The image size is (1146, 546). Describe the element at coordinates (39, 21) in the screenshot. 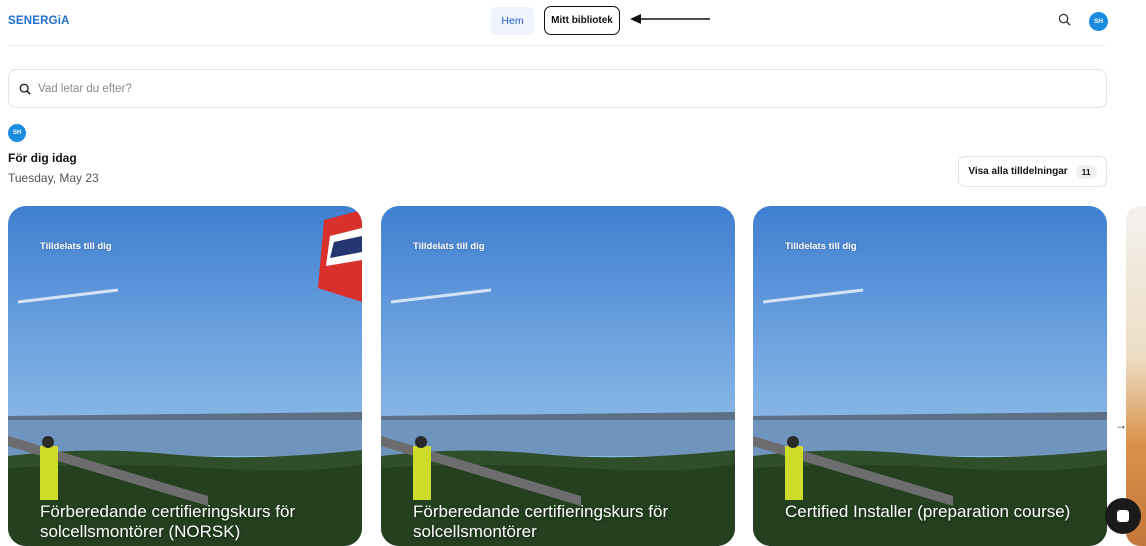

I see `senergia-logo: SENERGiA` at that location.